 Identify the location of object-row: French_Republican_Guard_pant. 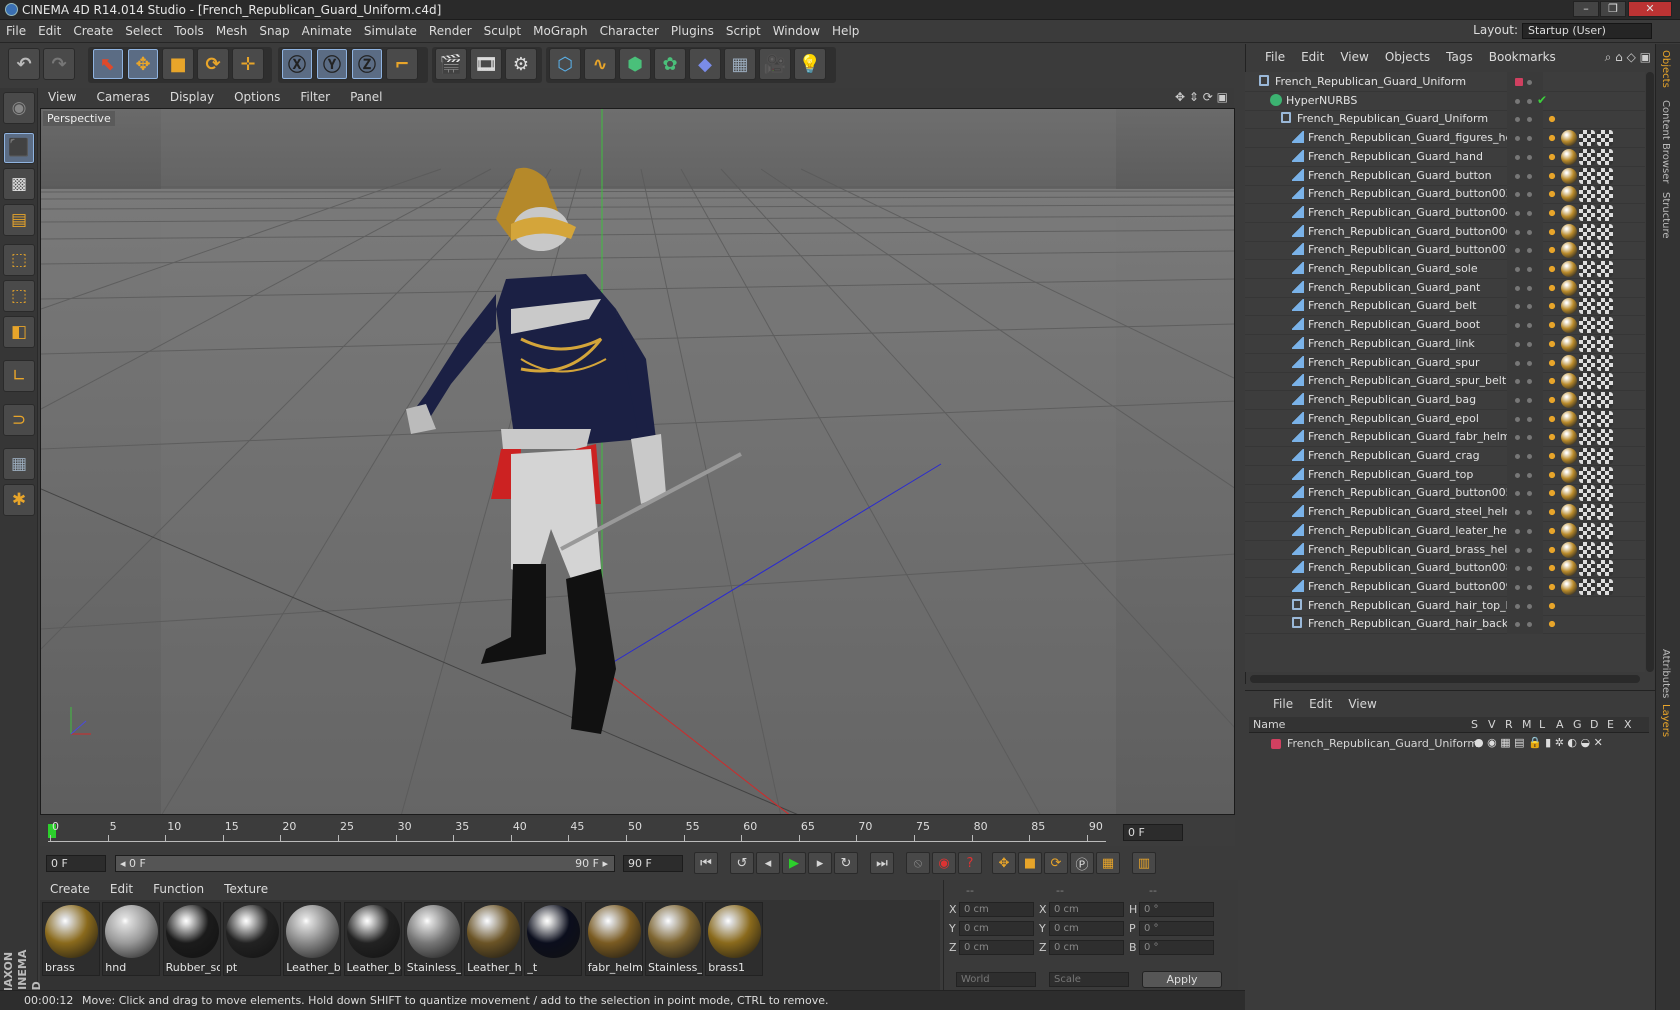
(1445, 287).